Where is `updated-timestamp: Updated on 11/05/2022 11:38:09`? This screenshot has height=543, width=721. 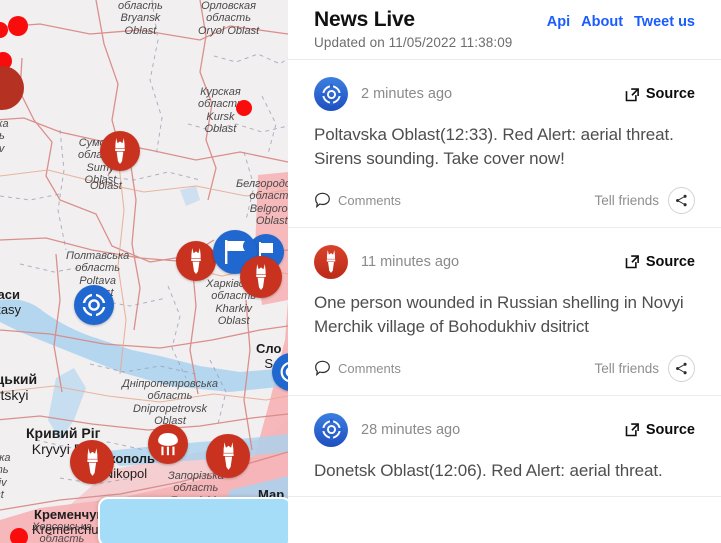
updated-timestamp: Updated on 11/05/2022 11:38:09 is located at coordinates (413, 42).